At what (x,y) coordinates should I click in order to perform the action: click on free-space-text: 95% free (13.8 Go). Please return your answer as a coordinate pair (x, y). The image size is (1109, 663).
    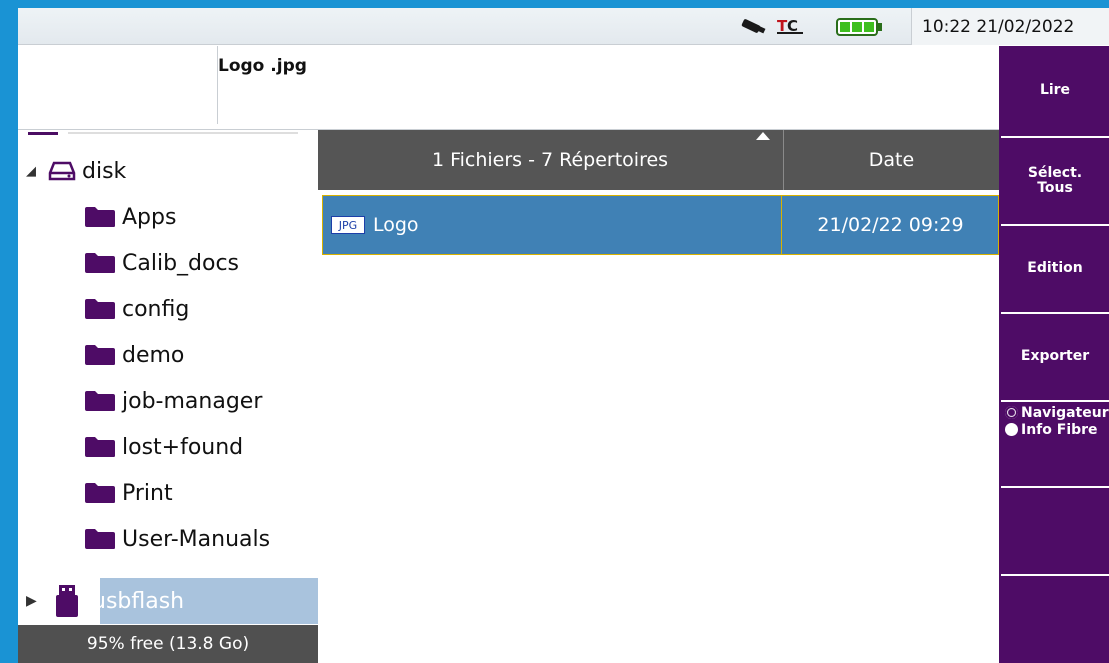
    Looking at the image, I should click on (168, 644).